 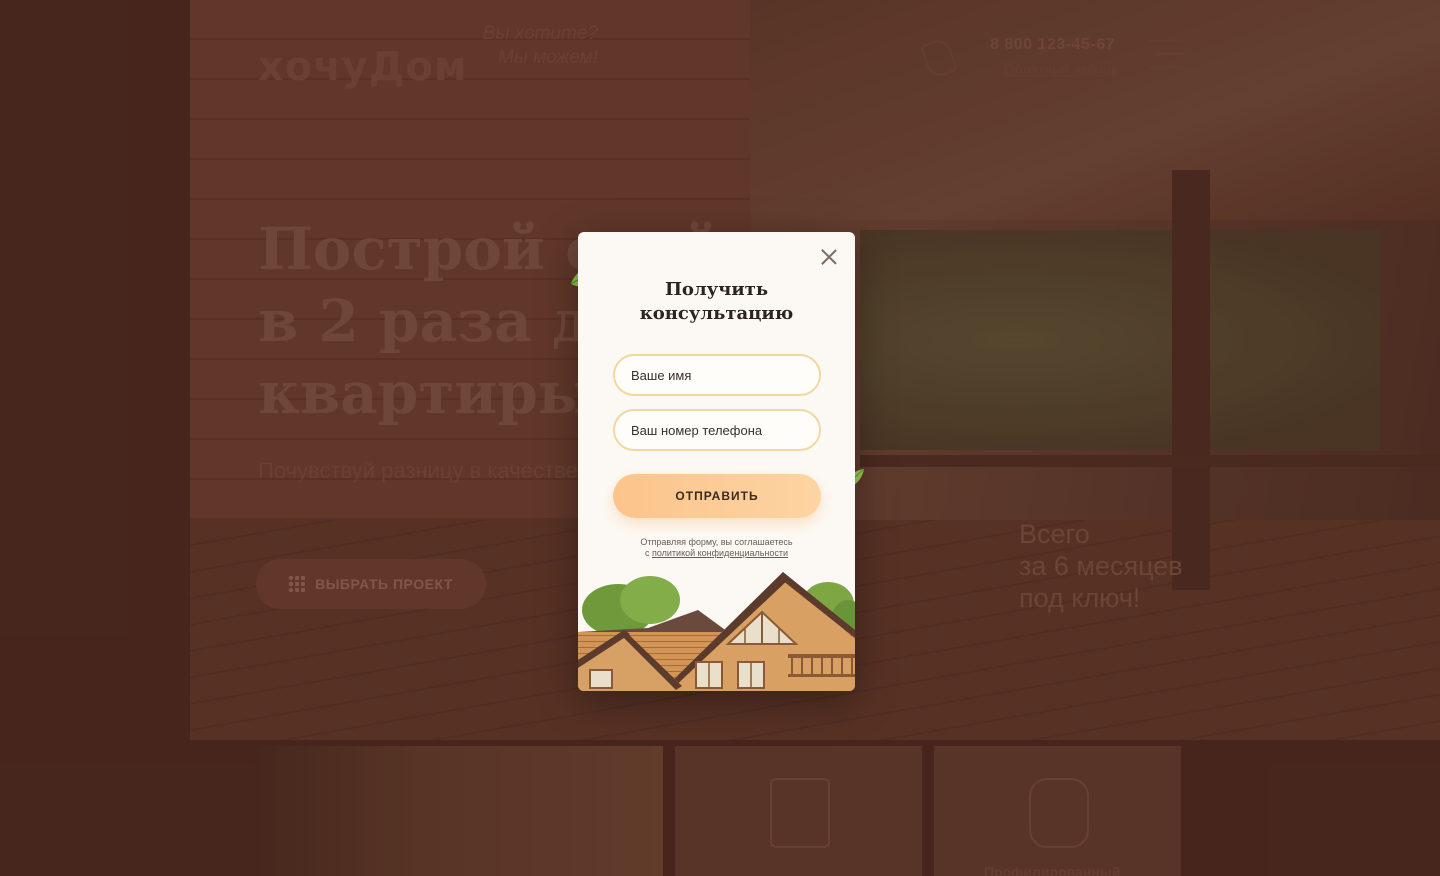 I want to click on close-icon, so click(x=829, y=257).